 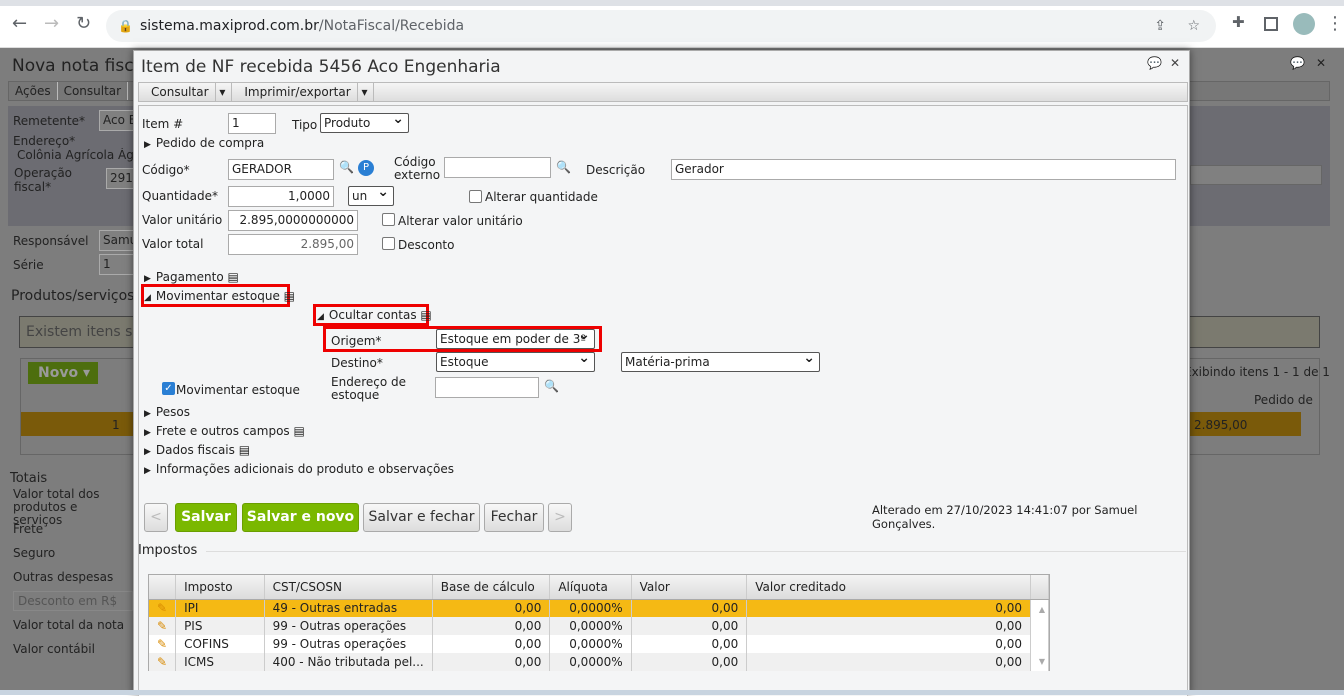 I want to click on col-valor: Valor, so click(x=689, y=587).